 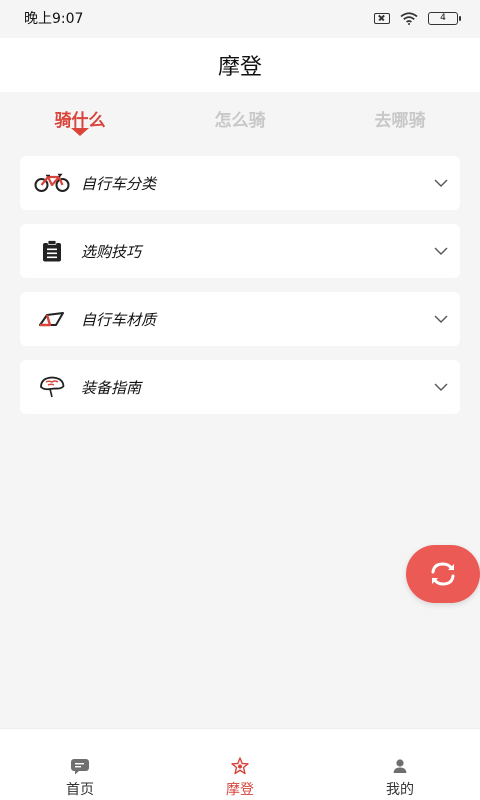 I want to click on nav-mine: 我的, so click(x=400, y=764).